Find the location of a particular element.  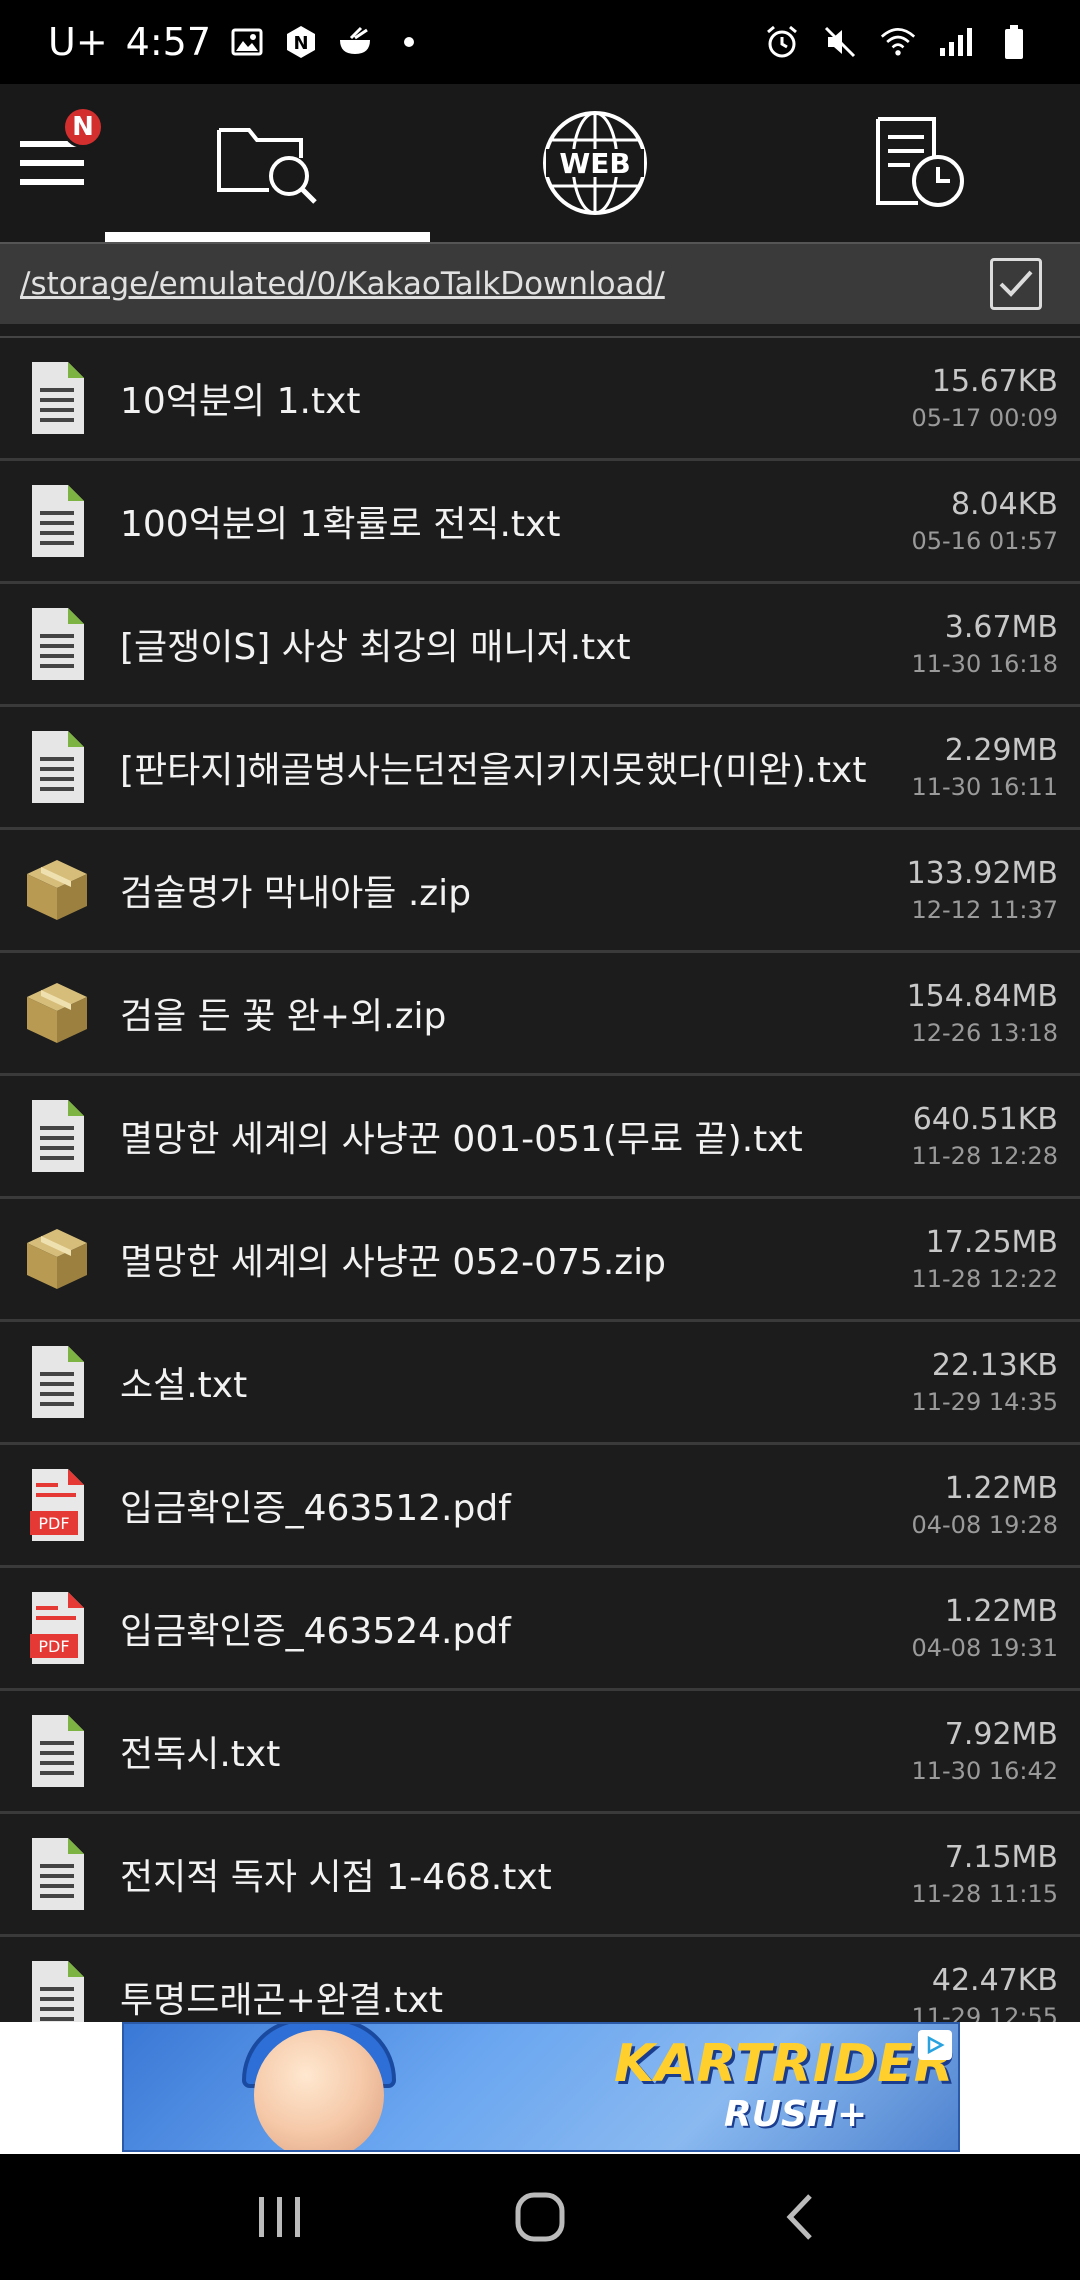

checkmark-icon is located at coordinates (1016, 283).